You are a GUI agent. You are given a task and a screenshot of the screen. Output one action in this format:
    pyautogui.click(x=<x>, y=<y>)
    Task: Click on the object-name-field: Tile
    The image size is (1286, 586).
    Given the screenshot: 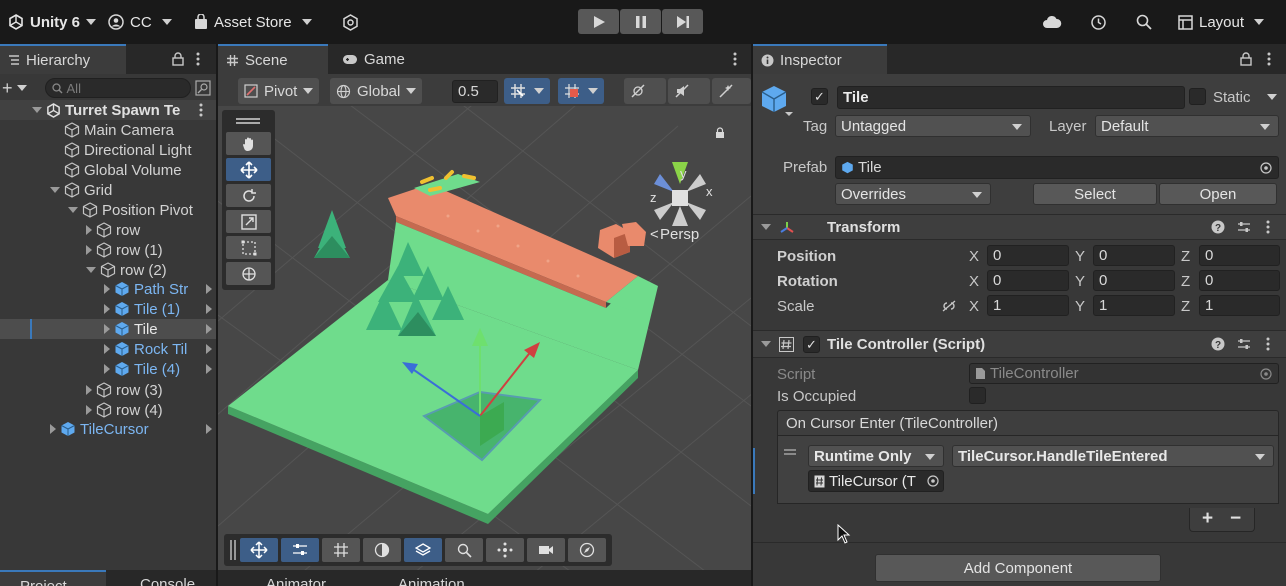 What is the action you would take?
    pyautogui.click(x=1011, y=97)
    